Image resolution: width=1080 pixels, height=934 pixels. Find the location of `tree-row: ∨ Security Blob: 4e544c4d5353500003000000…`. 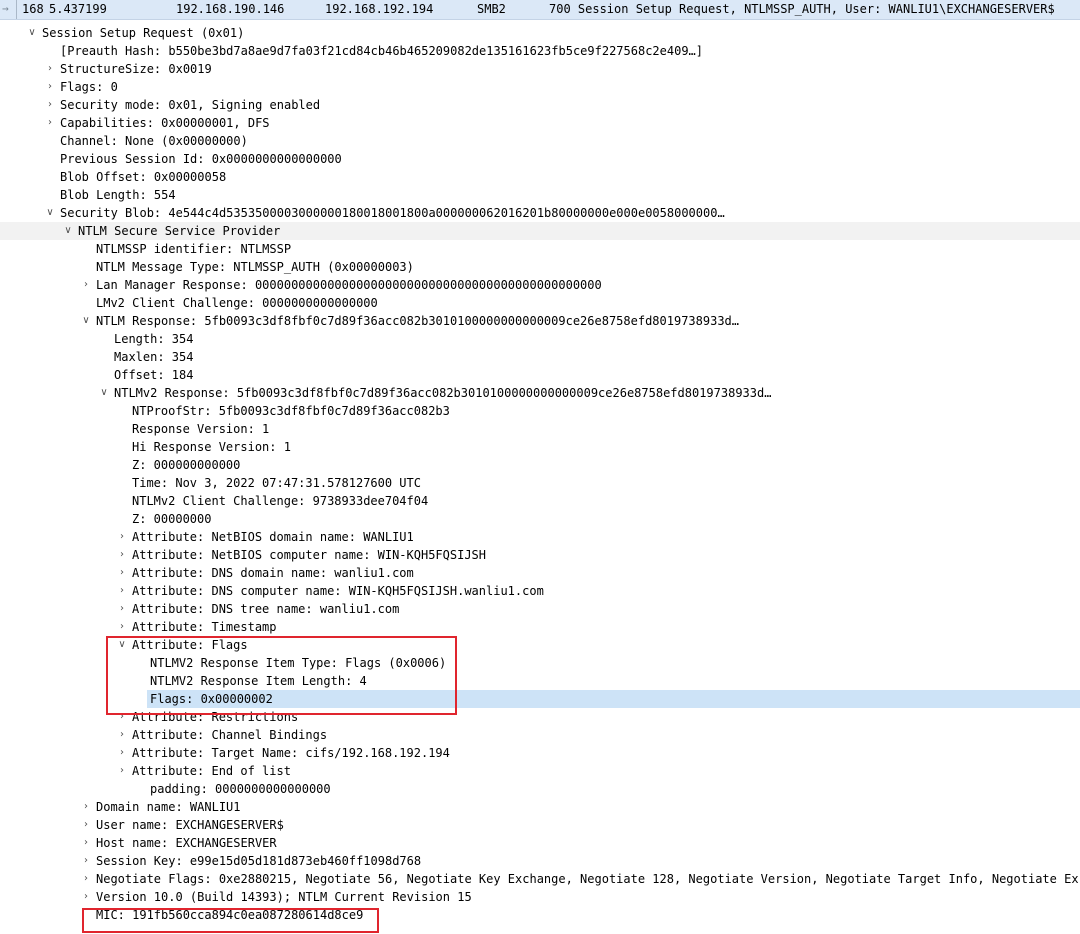

tree-row: ∨ Security Blob: 4e544c4d5353500003000000… is located at coordinates (540, 213).